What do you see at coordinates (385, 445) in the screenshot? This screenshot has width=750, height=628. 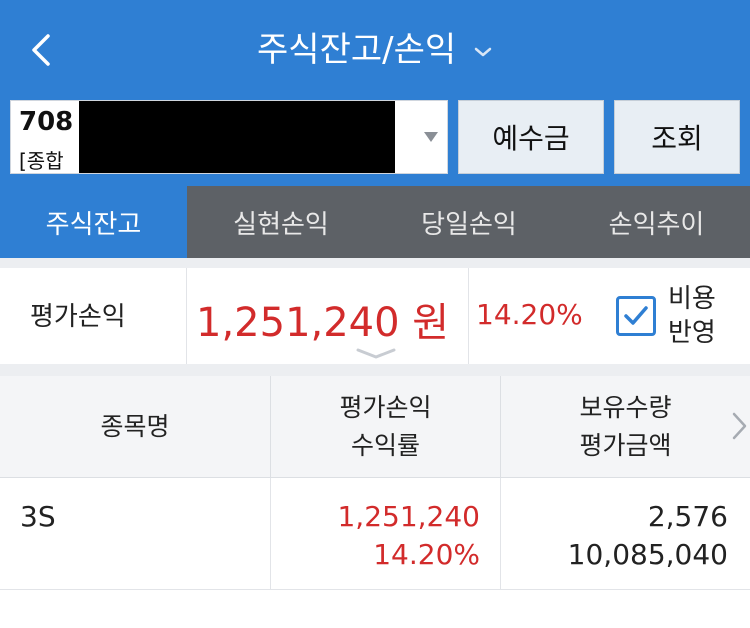 I see `column-header-rate-label: 수익률` at bounding box center [385, 445].